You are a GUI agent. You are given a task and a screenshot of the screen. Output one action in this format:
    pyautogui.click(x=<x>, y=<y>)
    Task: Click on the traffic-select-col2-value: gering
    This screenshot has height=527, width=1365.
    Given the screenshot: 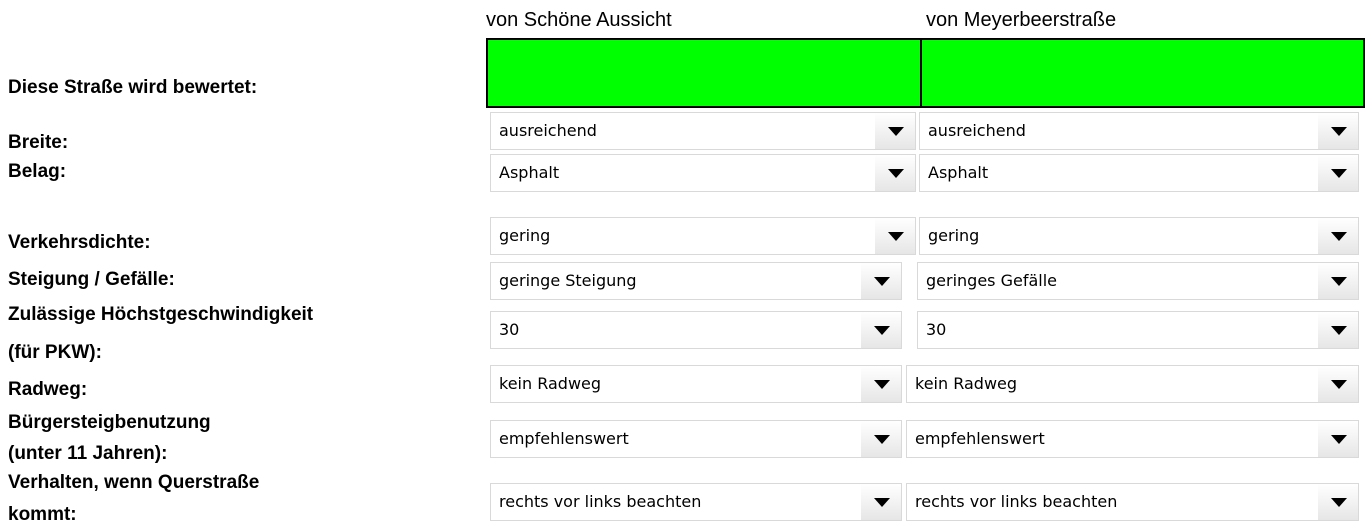 What is the action you would take?
    pyautogui.click(x=954, y=235)
    